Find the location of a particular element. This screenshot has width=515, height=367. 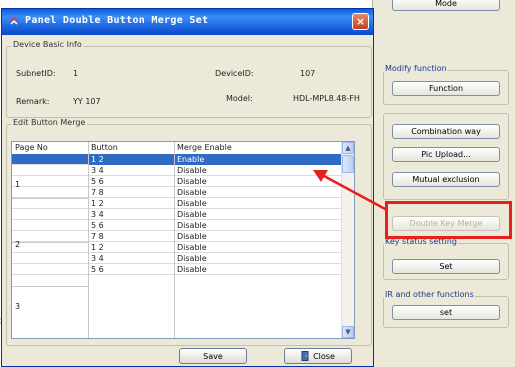

door-icon is located at coordinates (305, 356).